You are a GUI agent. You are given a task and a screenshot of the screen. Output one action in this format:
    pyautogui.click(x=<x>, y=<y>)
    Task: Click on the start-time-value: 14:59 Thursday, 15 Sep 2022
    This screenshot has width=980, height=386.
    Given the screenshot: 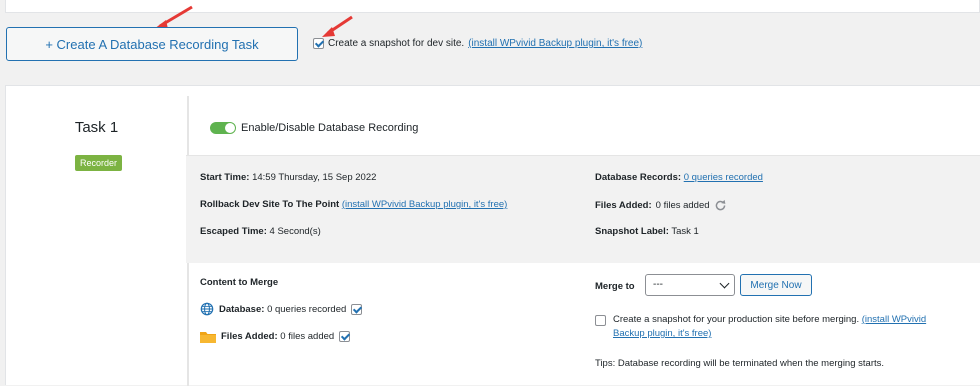 What is the action you would take?
    pyautogui.click(x=314, y=177)
    